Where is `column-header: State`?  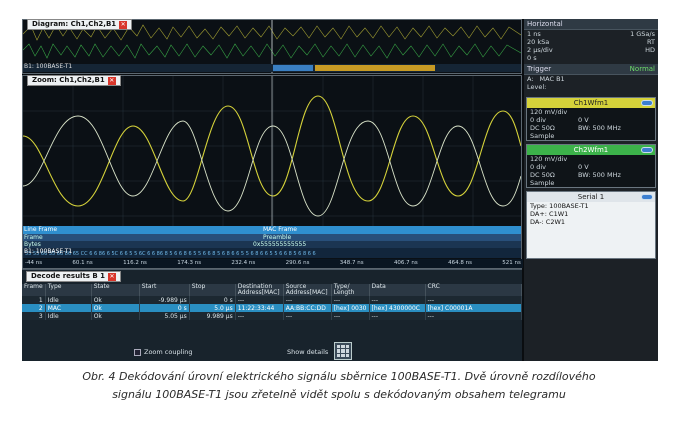
column-header: State is located at coordinates (115, 290).